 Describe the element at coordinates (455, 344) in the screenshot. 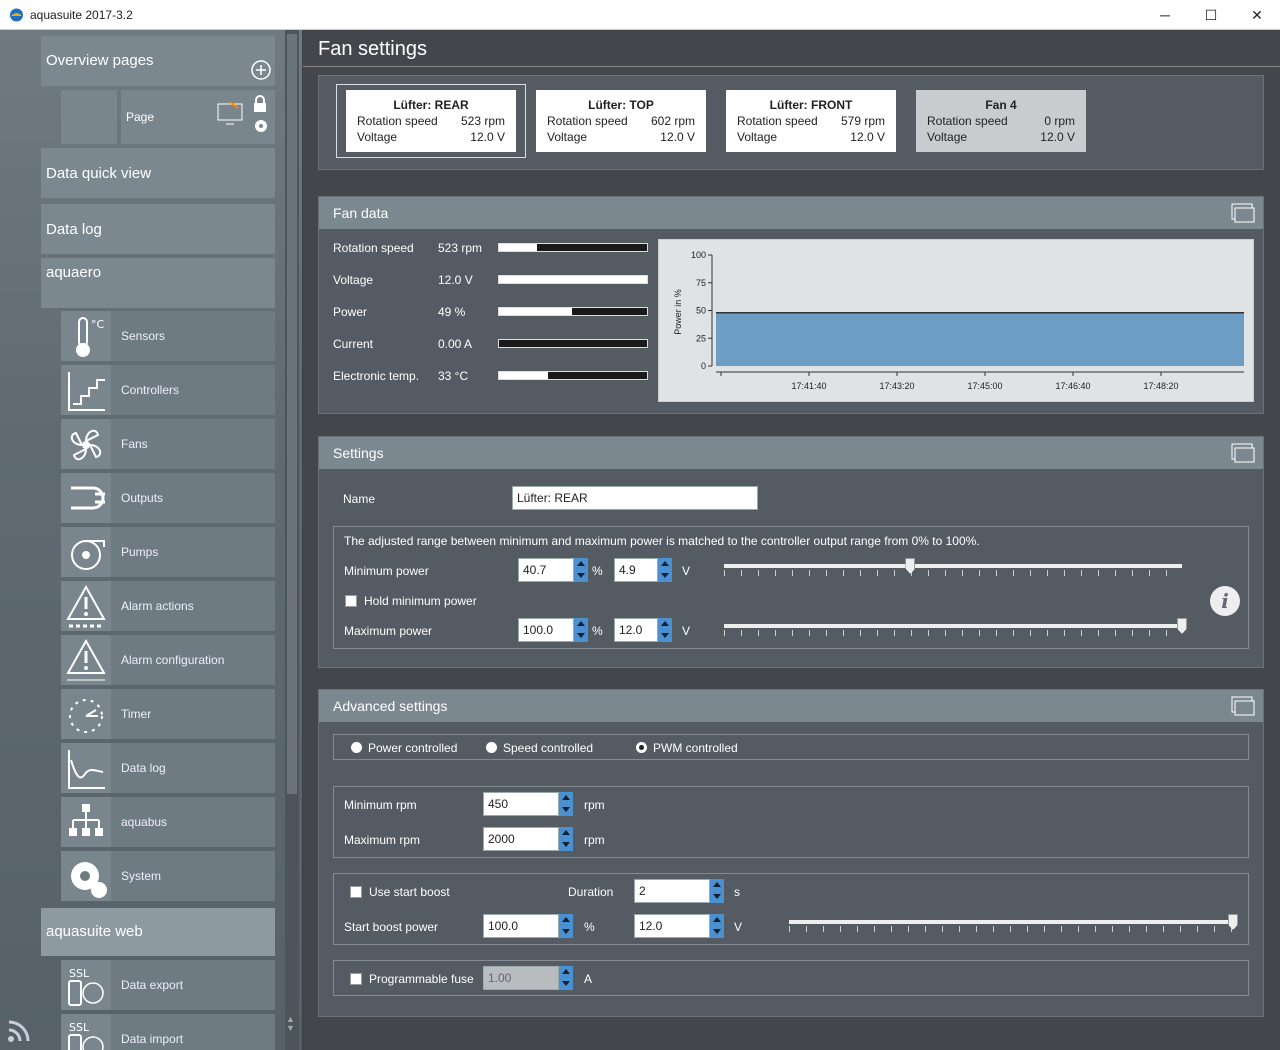

I see `fan-data-value: 0.00 A` at that location.